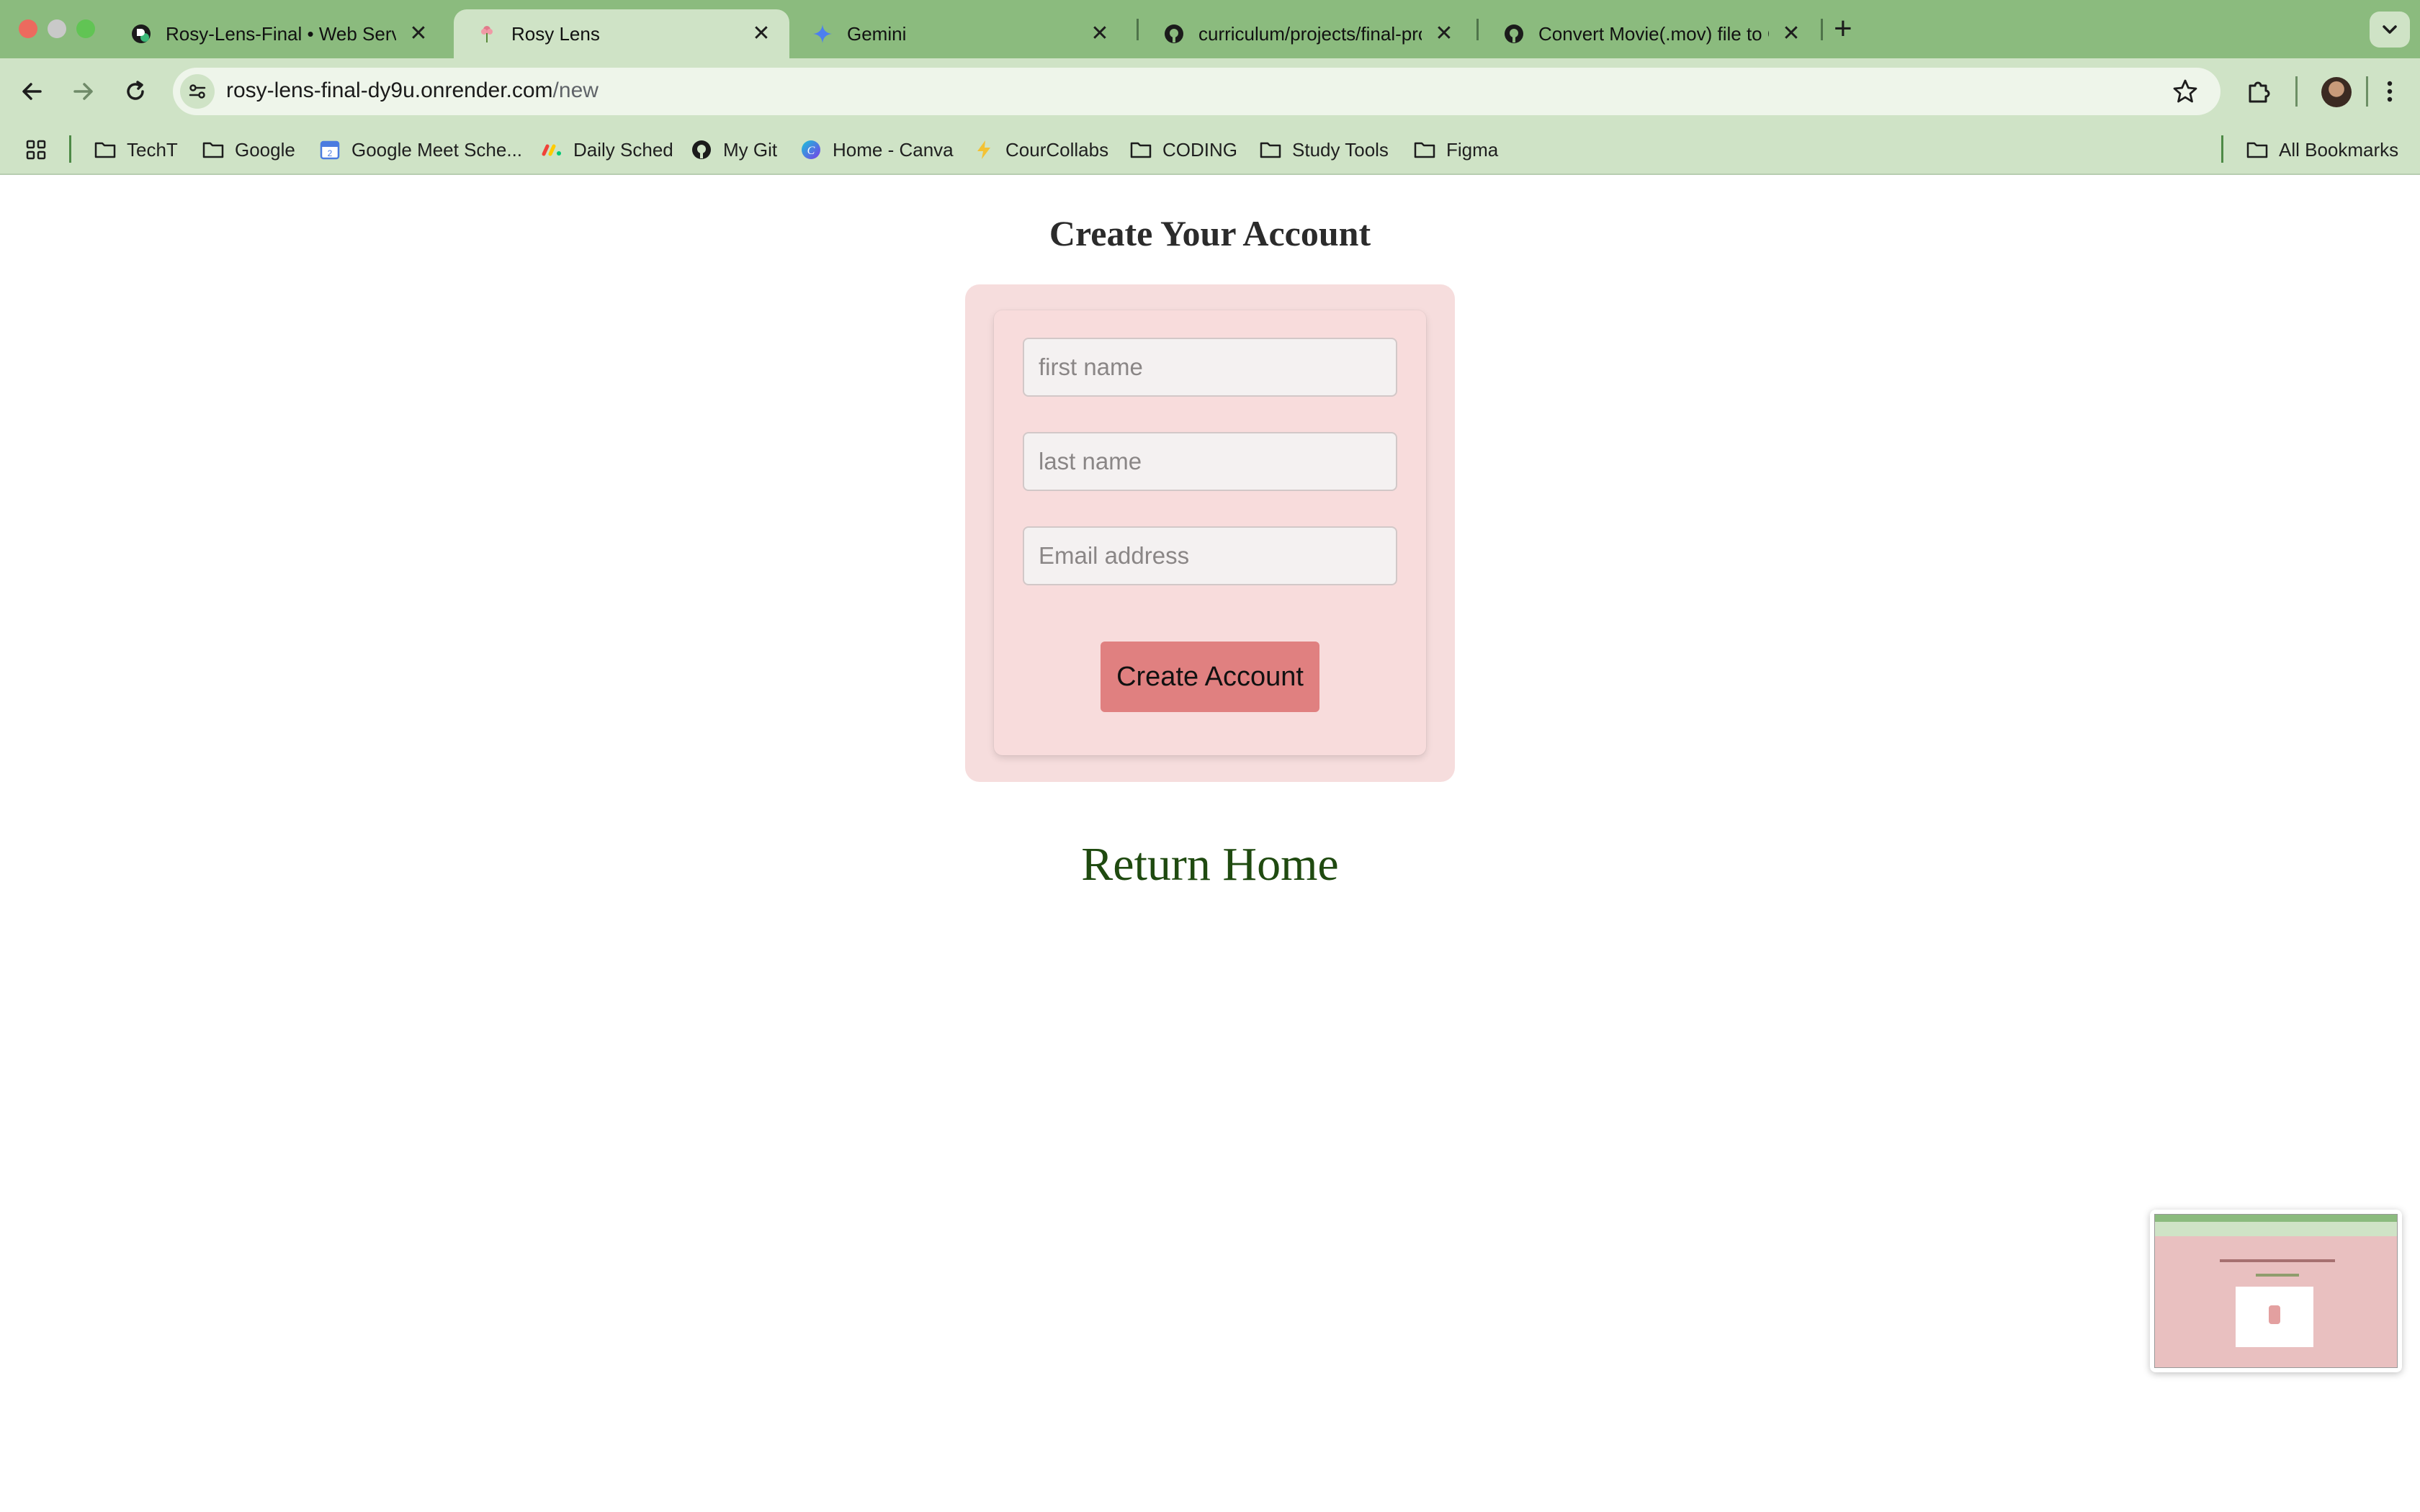 The width and height of the screenshot is (2420, 1512). What do you see at coordinates (958, 33) in the screenshot?
I see `tab-gemini: Gemini ✕` at bounding box center [958, 33].